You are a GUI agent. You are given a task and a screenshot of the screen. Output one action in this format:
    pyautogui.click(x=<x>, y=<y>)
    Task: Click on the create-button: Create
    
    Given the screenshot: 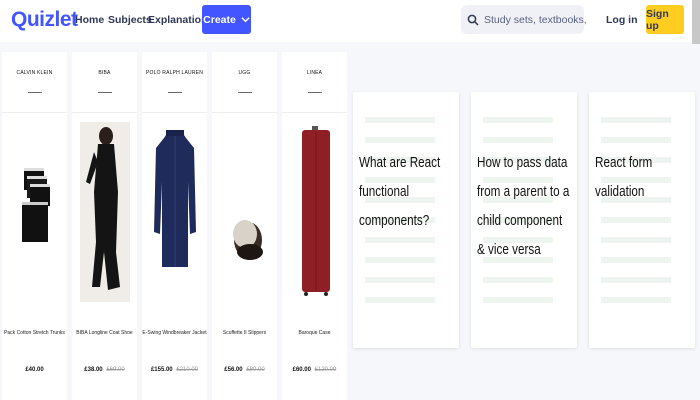 What is the action you would take?
    pyautogui.click(x=226, y=19)
    